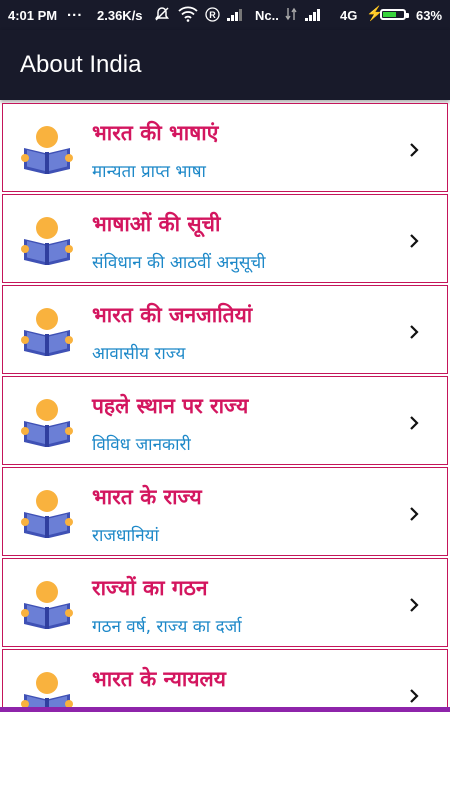 The width and height of the screenshot is (450, 800). I want to click on r-badge-icon: R, so click(212, 16).